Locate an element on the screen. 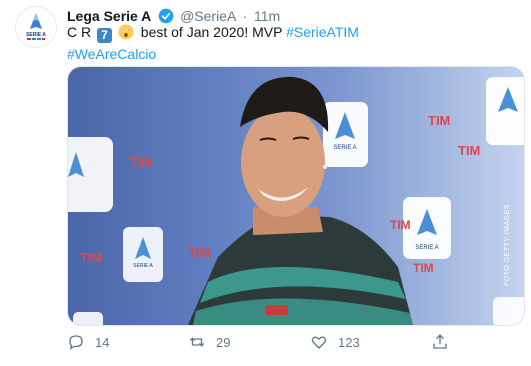 This screenshot has height=366, width=531. astonished-face-icon is located at coordinates (126, 34).